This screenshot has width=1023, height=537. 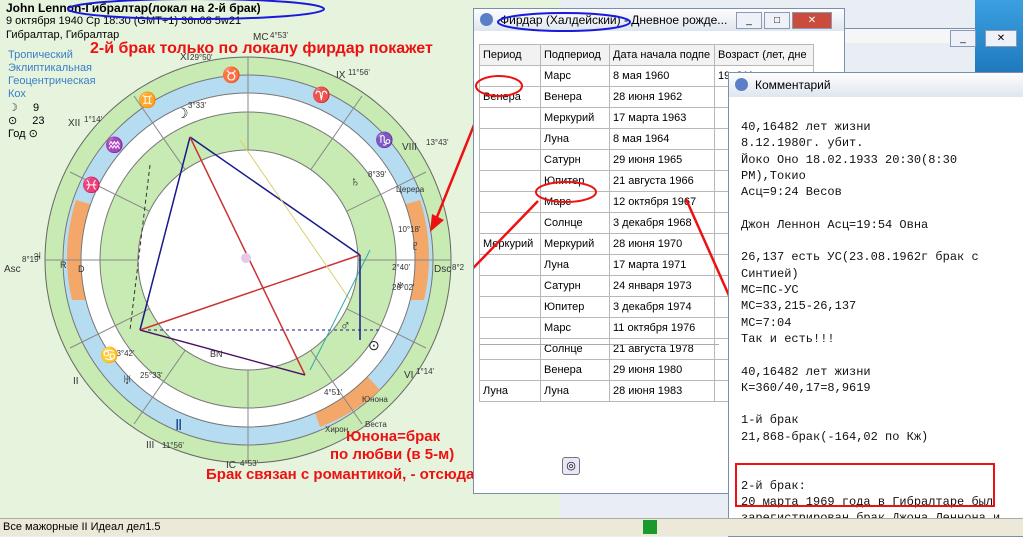 What do you see at coordinates (662, 223) in the screenshot?
I see `date-cell: 3 декабря 1968` at bounding box center [662, 223].